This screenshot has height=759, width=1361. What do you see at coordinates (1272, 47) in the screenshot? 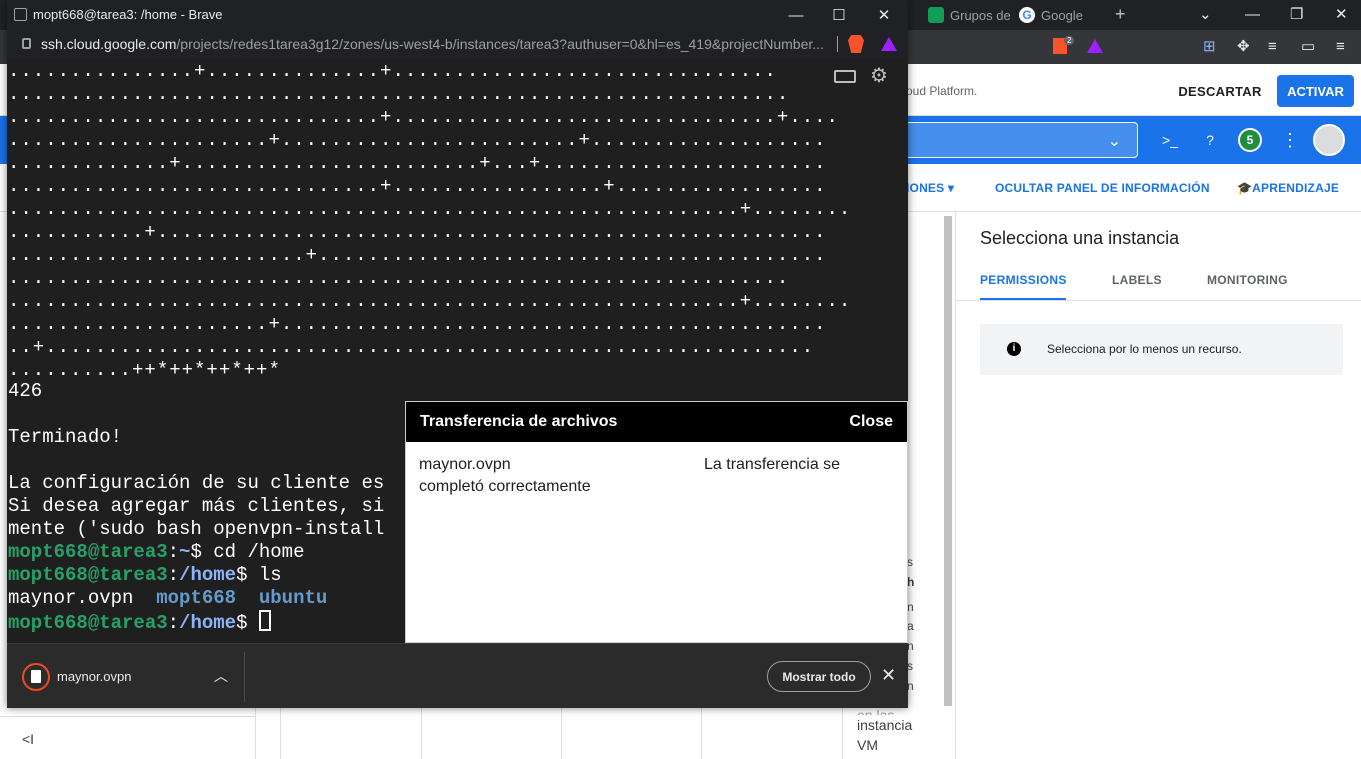
I see `media-control-icon: ≡` at bounding box center [1272, 47].